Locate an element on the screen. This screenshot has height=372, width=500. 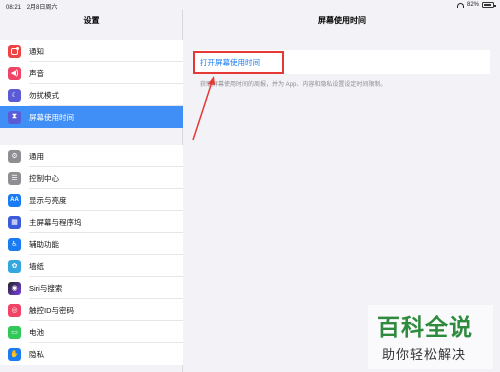
display-icon: AA is located at coordinates (14, 200).